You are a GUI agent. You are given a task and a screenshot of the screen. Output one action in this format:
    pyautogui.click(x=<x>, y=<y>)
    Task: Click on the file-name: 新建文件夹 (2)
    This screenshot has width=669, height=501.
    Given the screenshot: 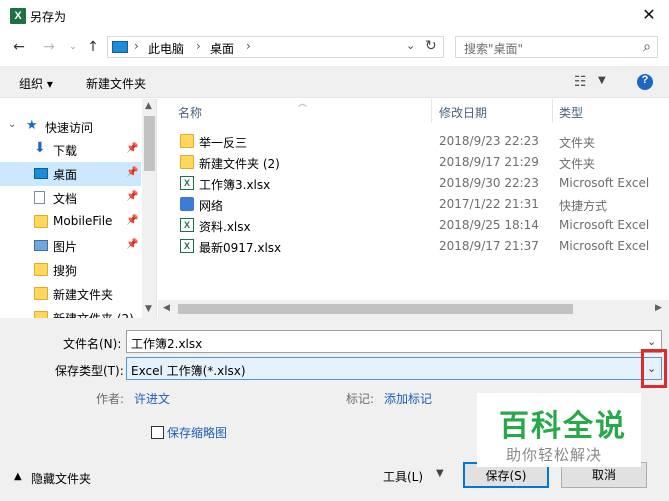 What is the action you would take?
    pyautogui.click(x=239, y=164)
    